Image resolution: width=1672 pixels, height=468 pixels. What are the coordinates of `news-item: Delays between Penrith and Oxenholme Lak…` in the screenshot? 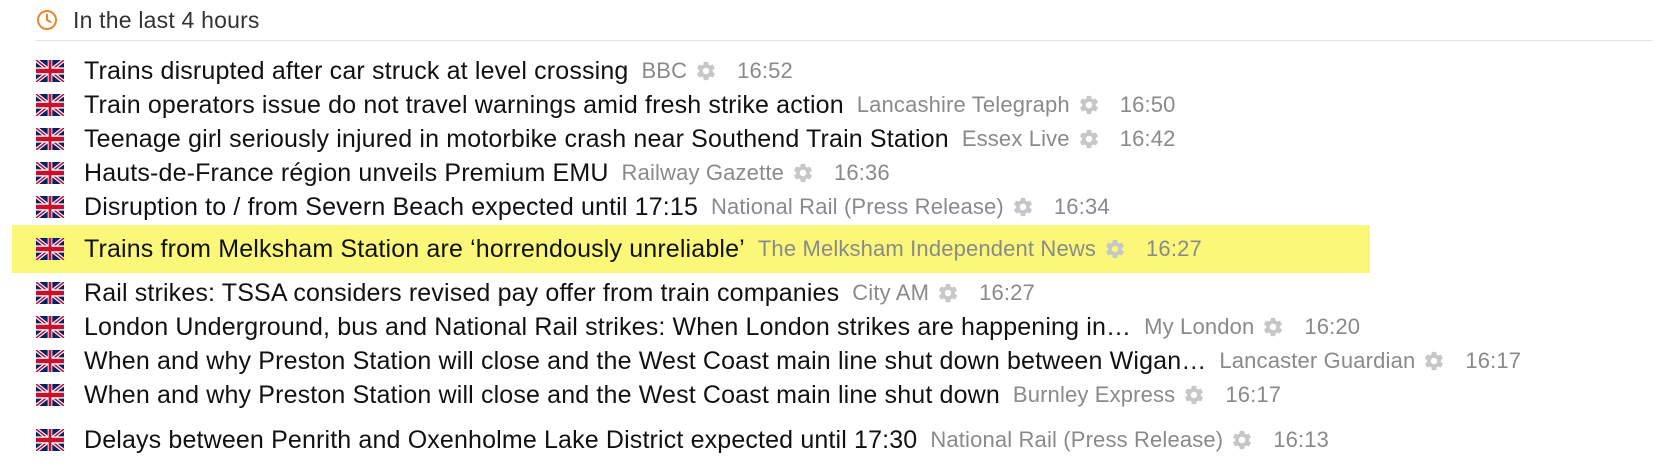 It's located at (670, 440).